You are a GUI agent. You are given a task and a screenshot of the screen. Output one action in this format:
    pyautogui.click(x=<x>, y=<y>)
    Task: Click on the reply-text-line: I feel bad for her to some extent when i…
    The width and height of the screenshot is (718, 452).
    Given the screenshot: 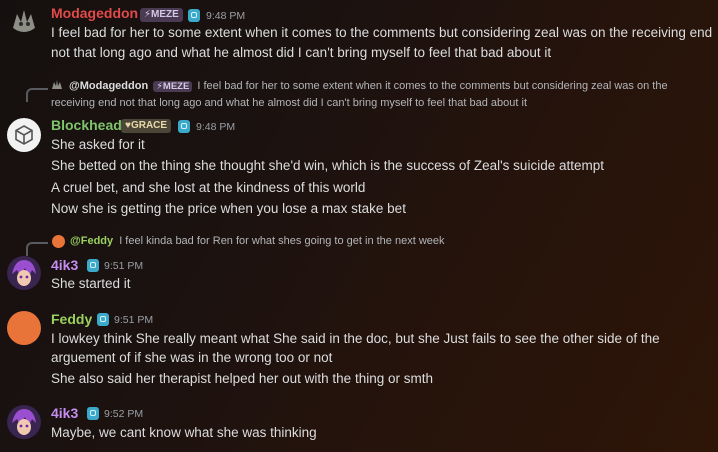 What is the action you would take?
    pyautogui.click(x=432, y=86)
    